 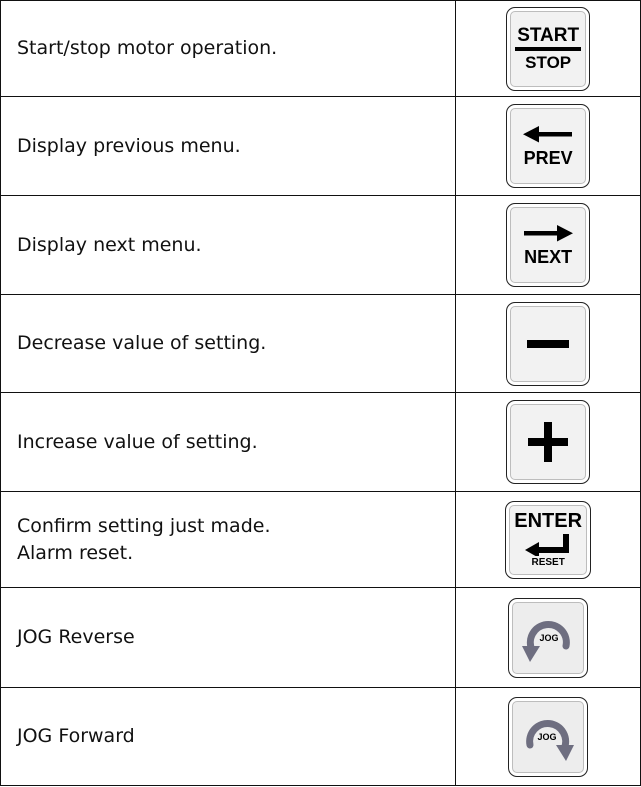 What do you see at coordinates (548, 62) in the screenshot?
I see `stop-label: STOP` at bounding box center [548, 62].